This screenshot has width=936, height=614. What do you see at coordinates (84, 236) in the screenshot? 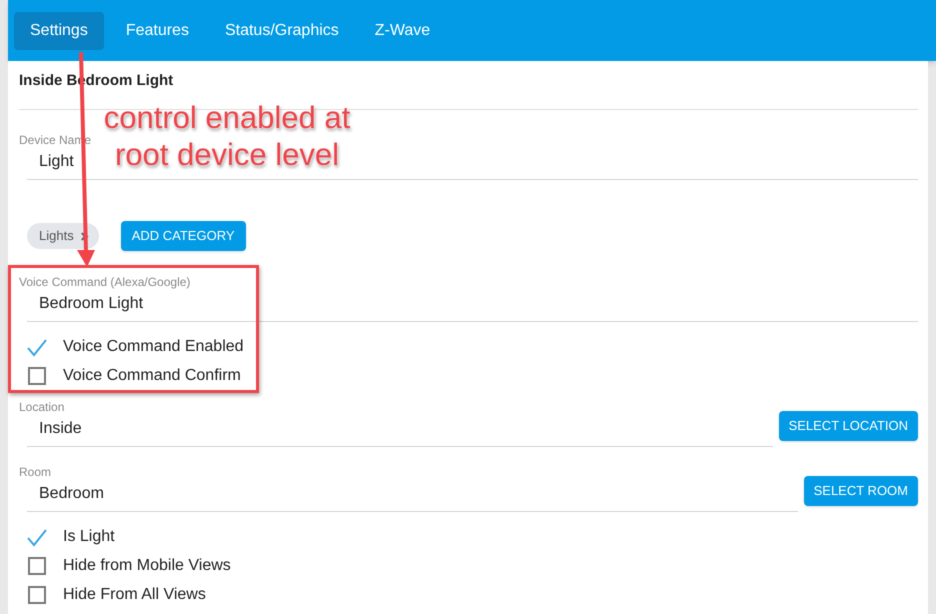
I see `remove-icon` at bounding box center [84, 236].